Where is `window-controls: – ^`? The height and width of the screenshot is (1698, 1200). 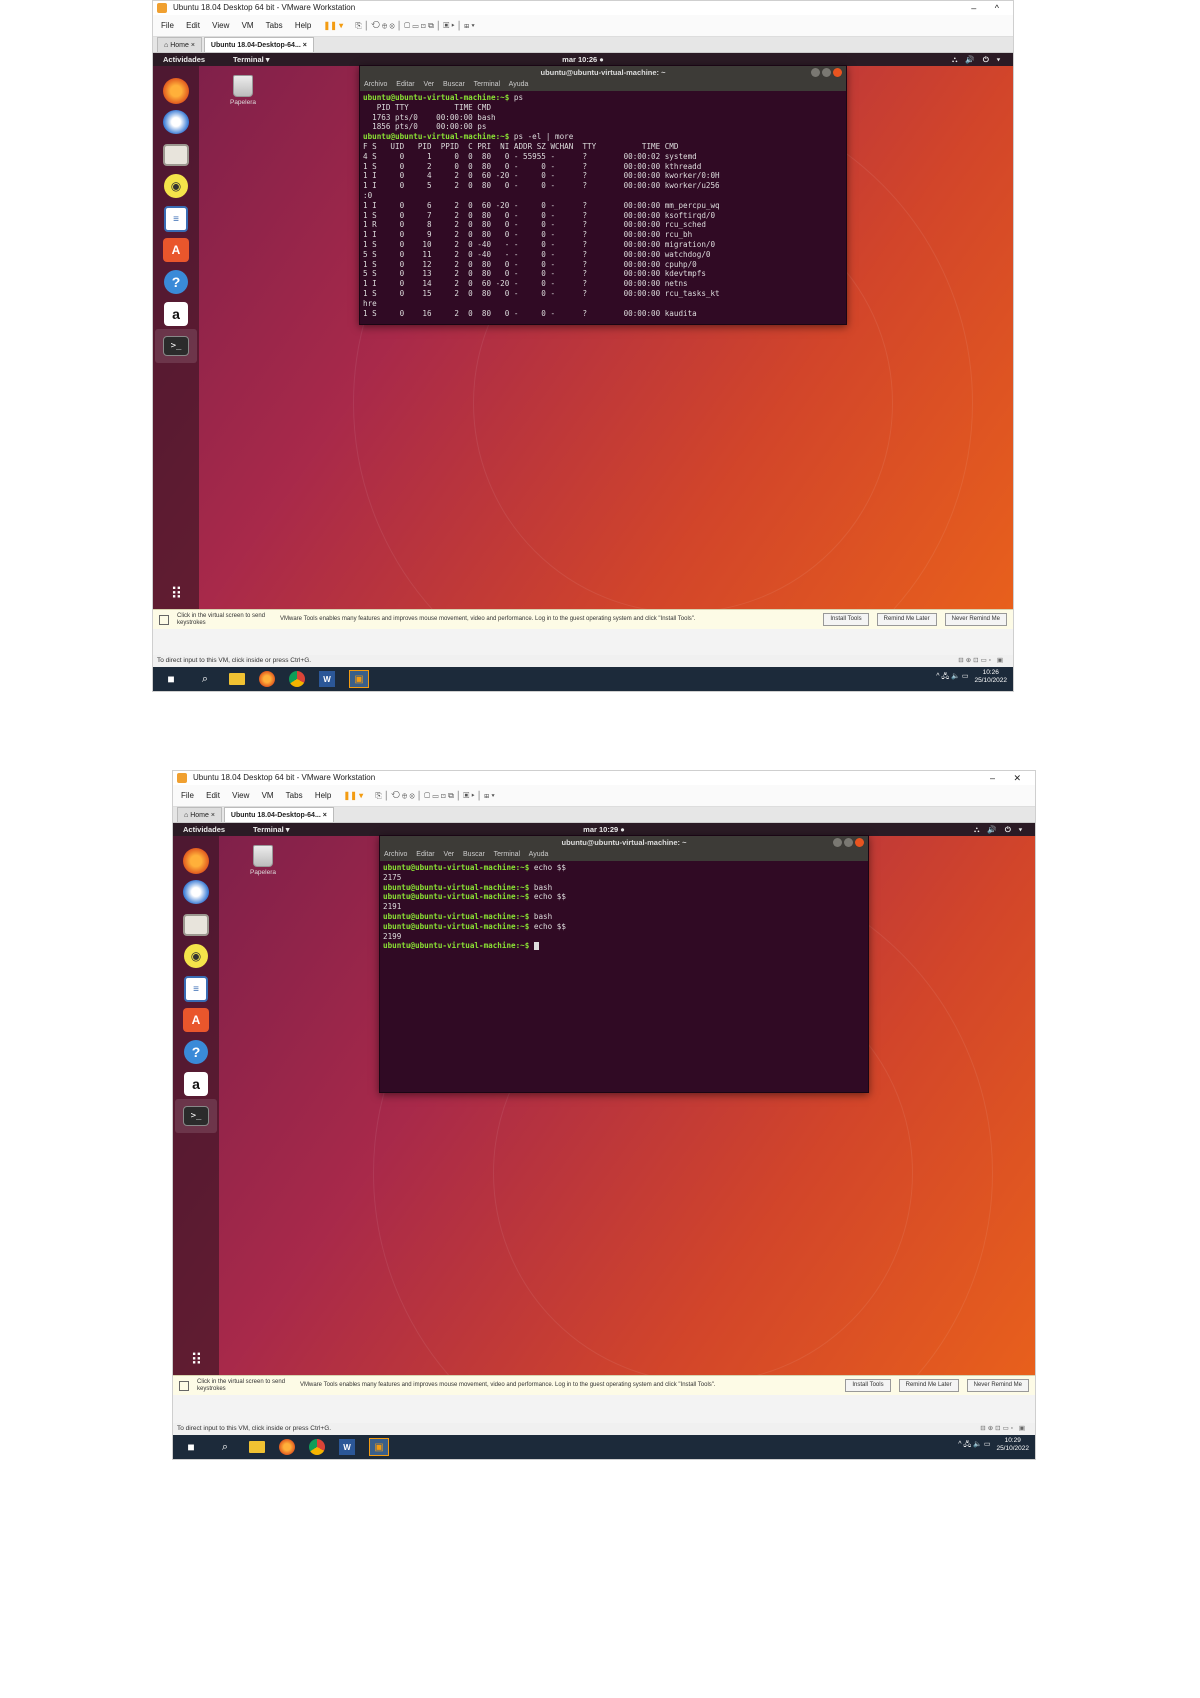
window-controls: – ^ is located at coordinates (989, 8).